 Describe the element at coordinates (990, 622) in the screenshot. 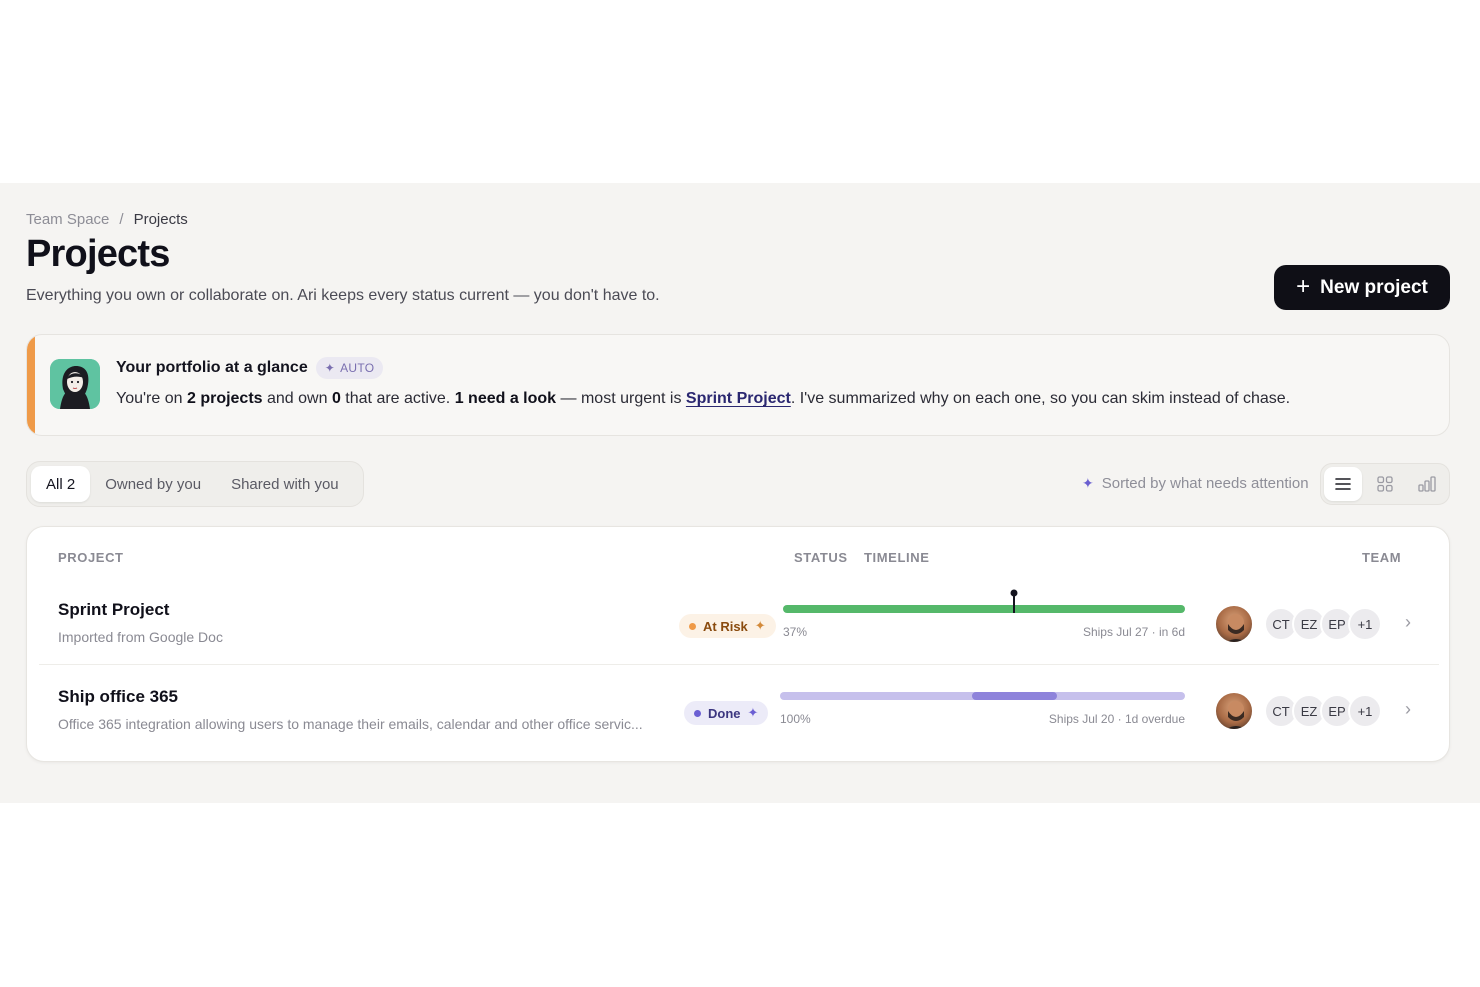

I see `timeline-bar: 37% Ships Jul 27 · in 6d` at that location.